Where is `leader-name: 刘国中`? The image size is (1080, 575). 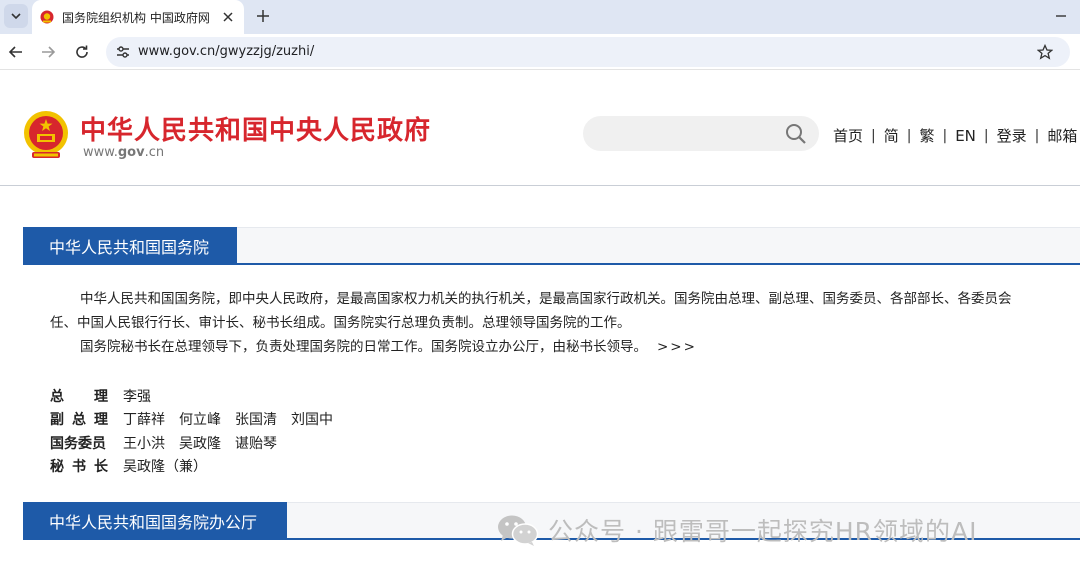 leader-name: 刘国中 is located at coordinates (312, 419).